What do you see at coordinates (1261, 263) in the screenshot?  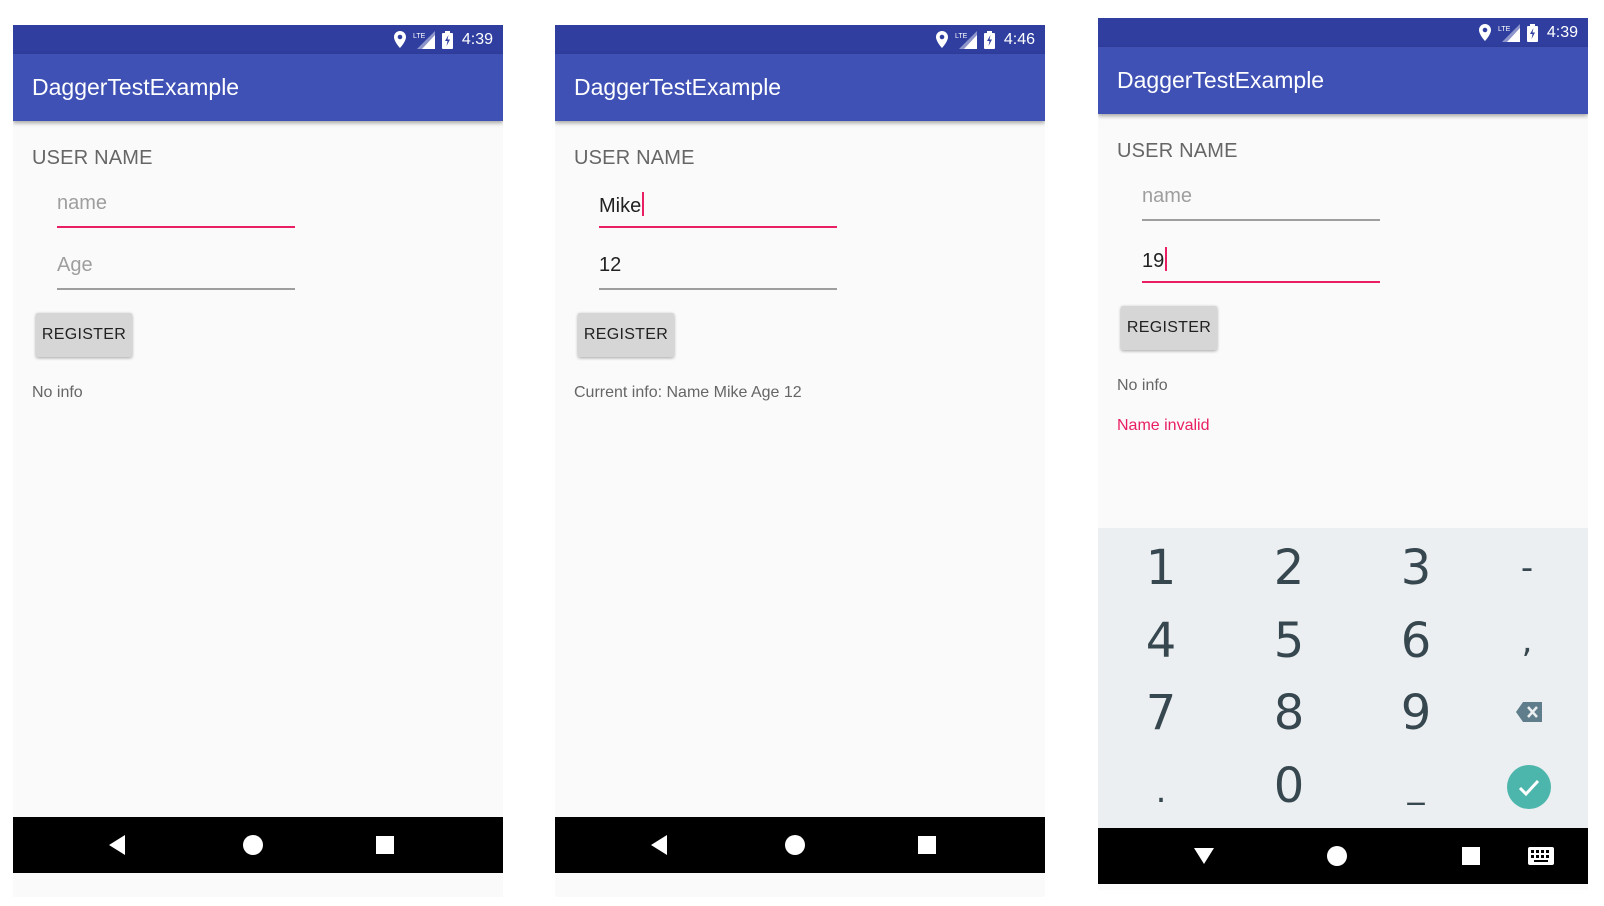 I see `age-field: 19` at bounding box center [1261, 263].